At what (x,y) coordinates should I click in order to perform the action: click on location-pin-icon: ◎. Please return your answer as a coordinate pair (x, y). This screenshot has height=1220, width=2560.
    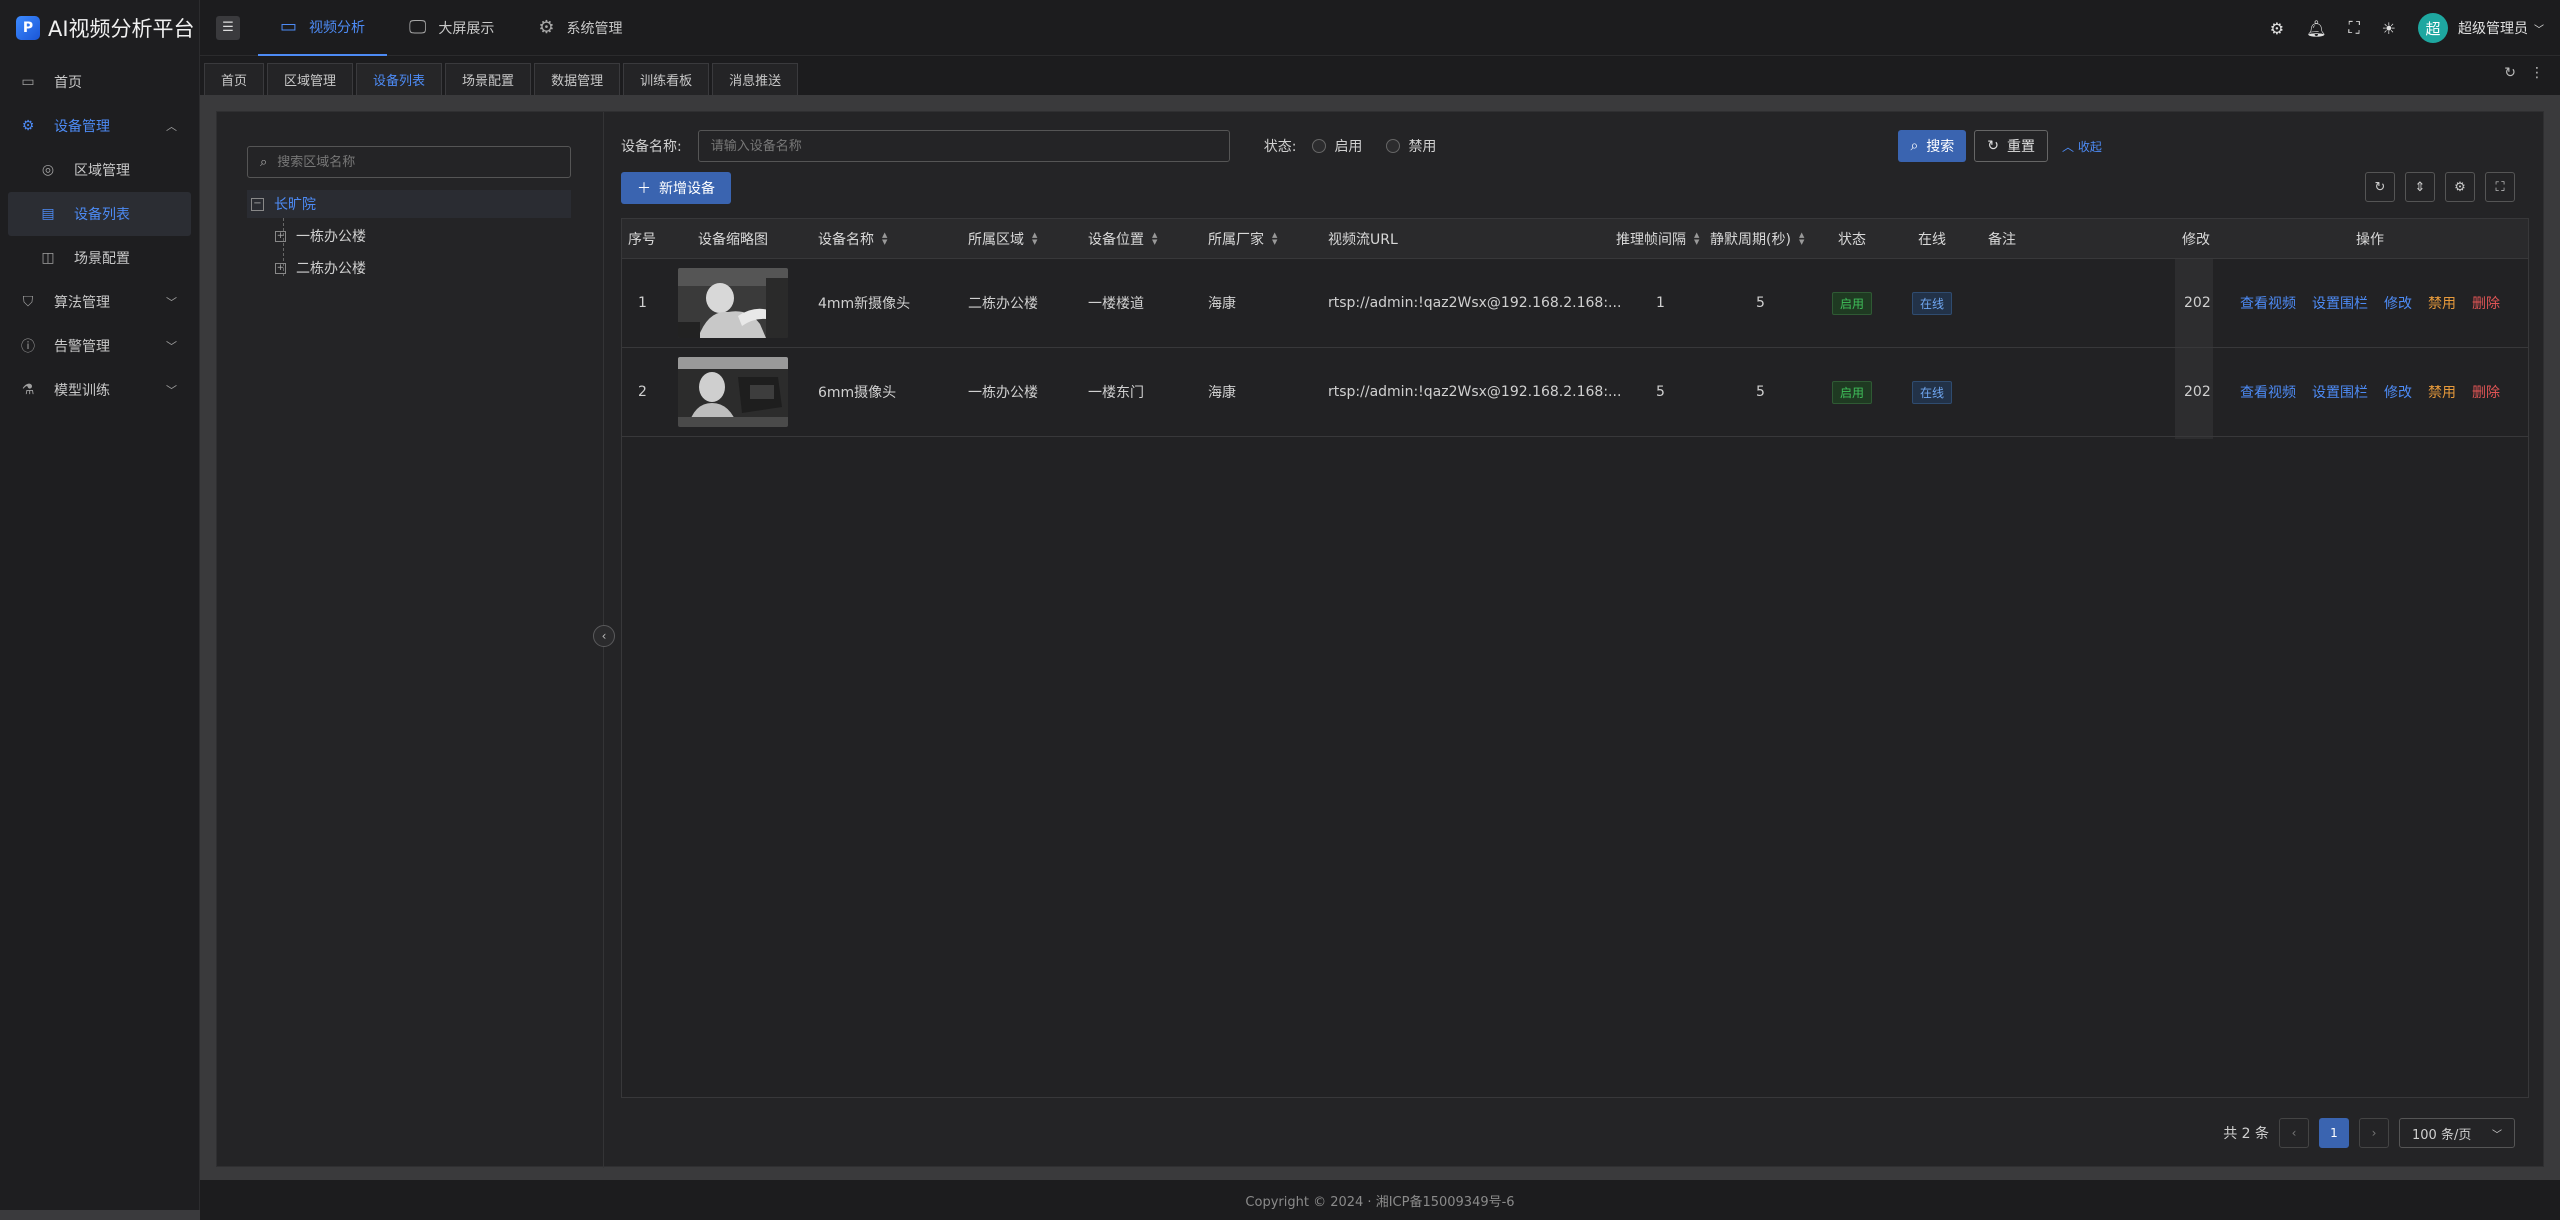
    Looking at the image, I should click on (48, 170).